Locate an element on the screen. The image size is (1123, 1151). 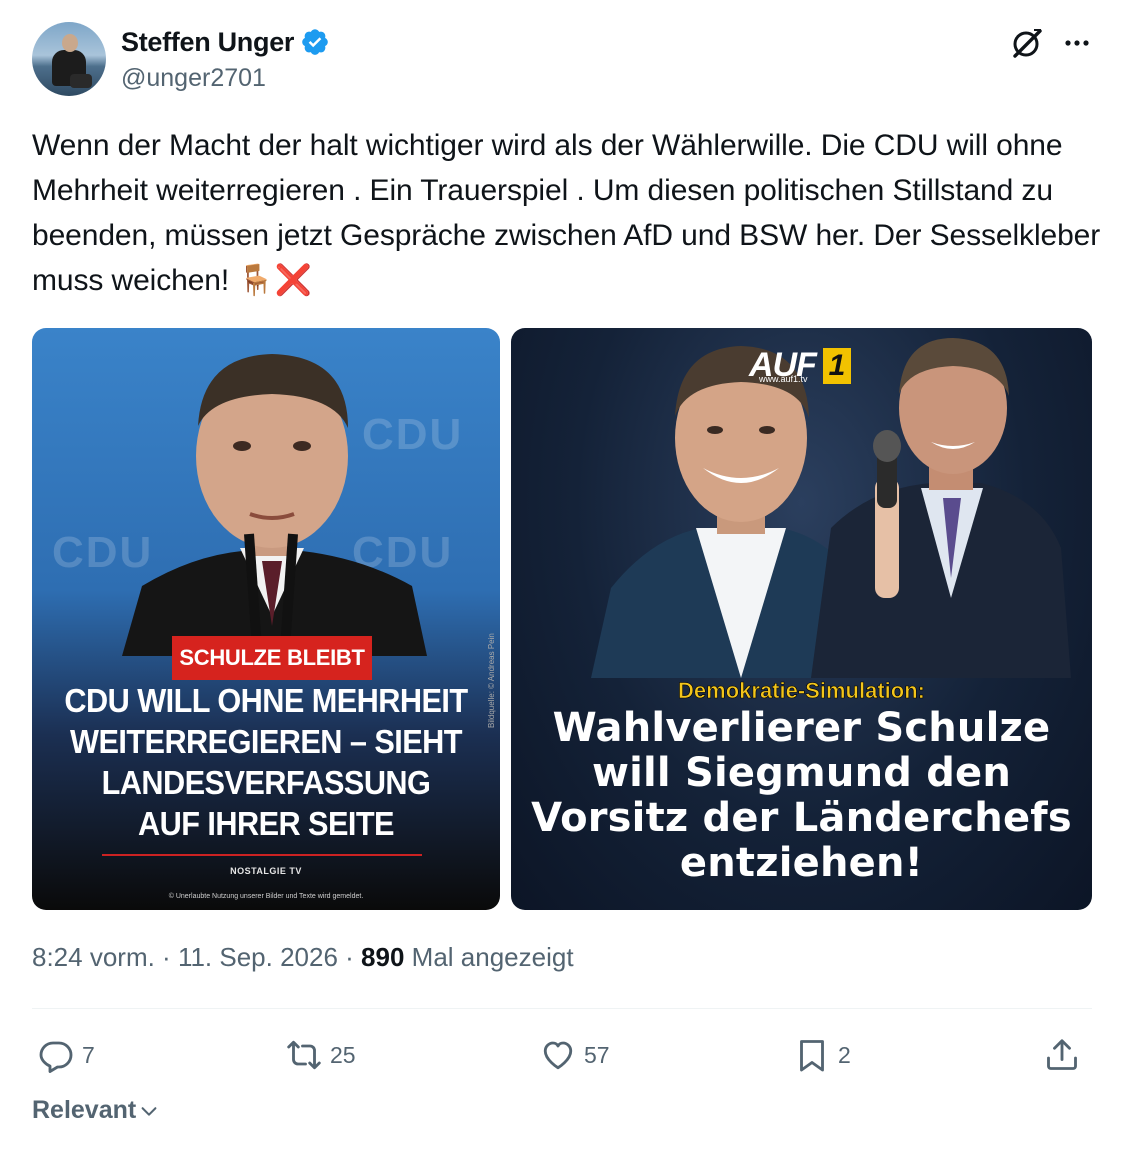
logo-number: 1 is located at coordinates (837, 366).